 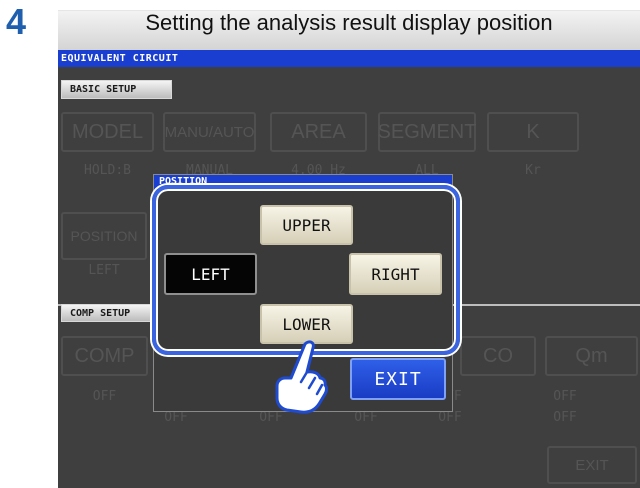 I want to click on step-number: 4, so click(x=16, y=21).